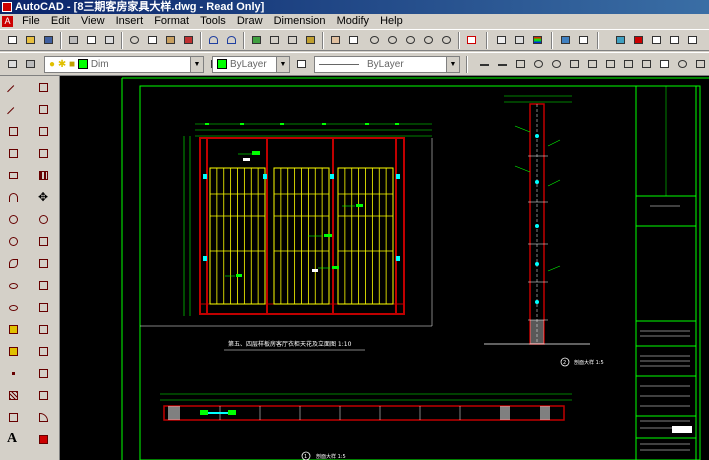 The height and width of the screenshot is (460, 709). Describe the element at coordinates (14, 154) in the screenshot. I see `polygon-icon` at that location.